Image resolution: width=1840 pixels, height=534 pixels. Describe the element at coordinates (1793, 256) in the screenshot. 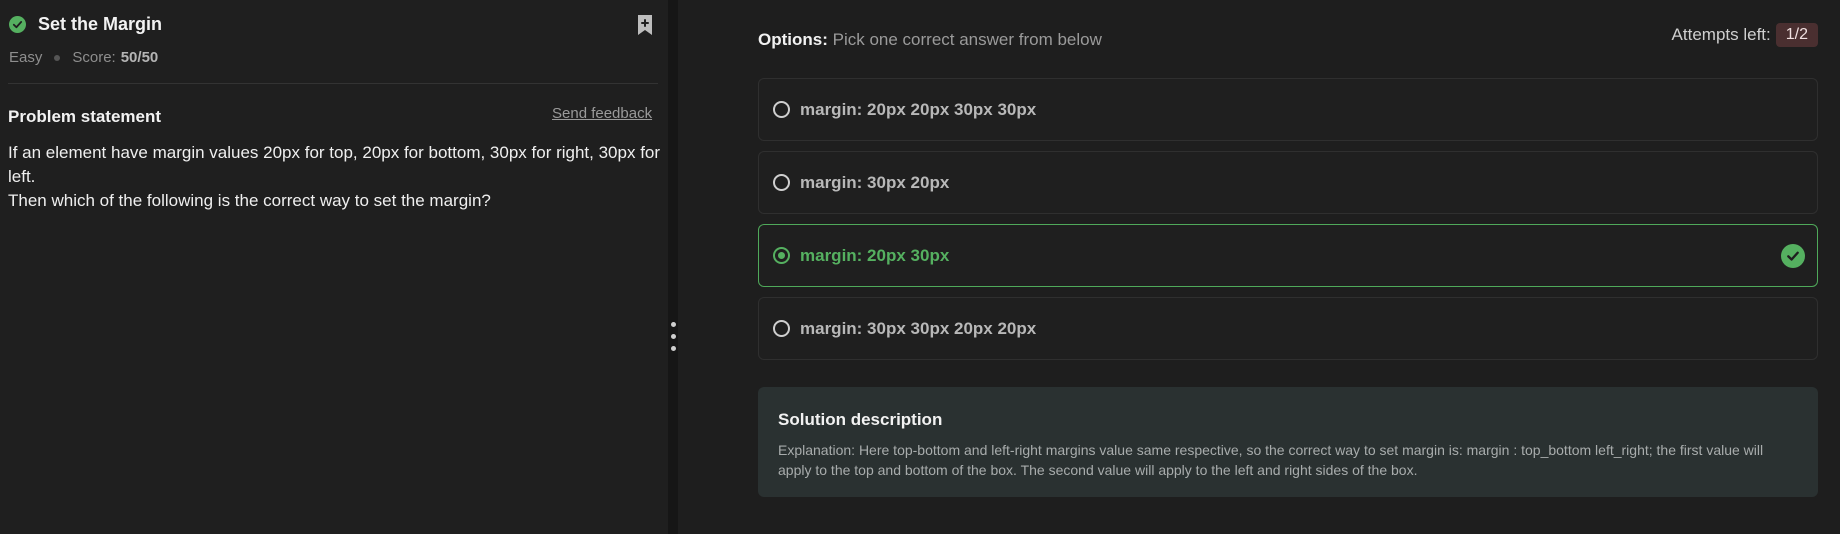

I see `check-circle-icon` at that location.